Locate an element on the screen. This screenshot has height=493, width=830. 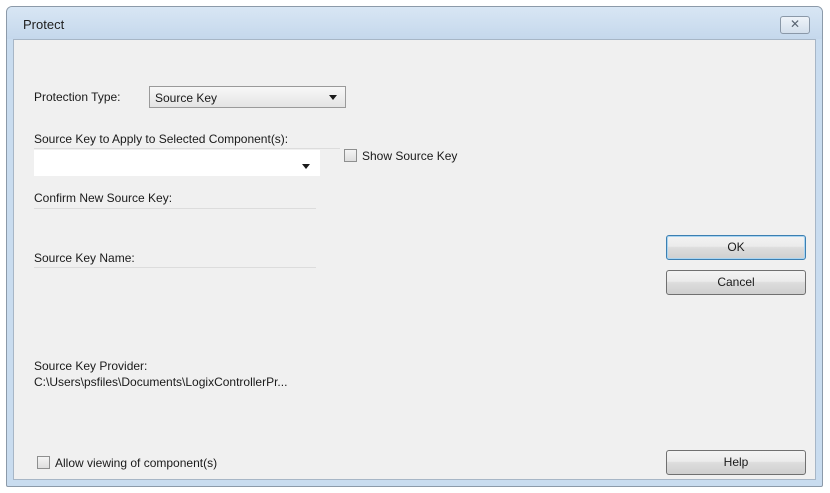
source-key-name-label: Source Key Name: is located at coordinates (84, 258).